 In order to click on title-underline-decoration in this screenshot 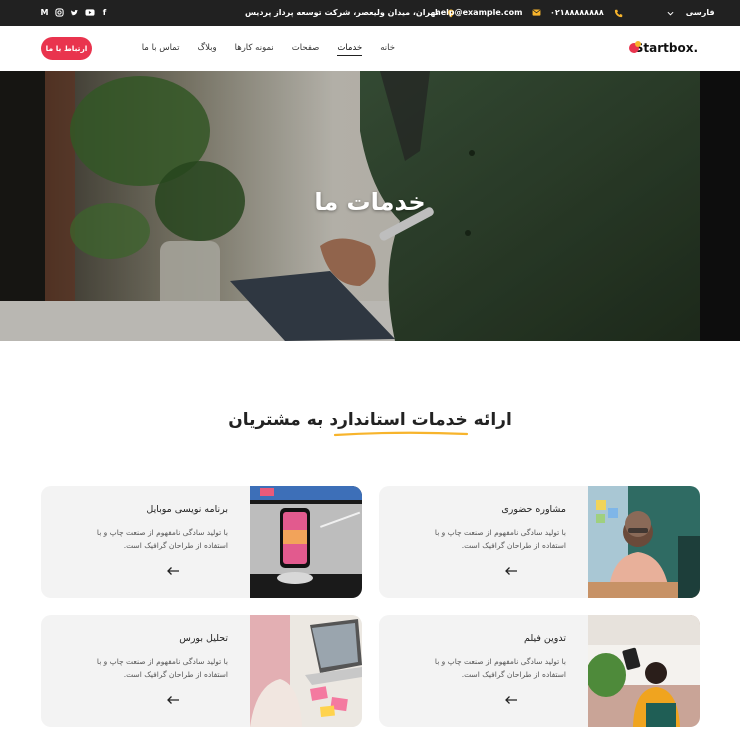, I will do `click(401, 434)`.